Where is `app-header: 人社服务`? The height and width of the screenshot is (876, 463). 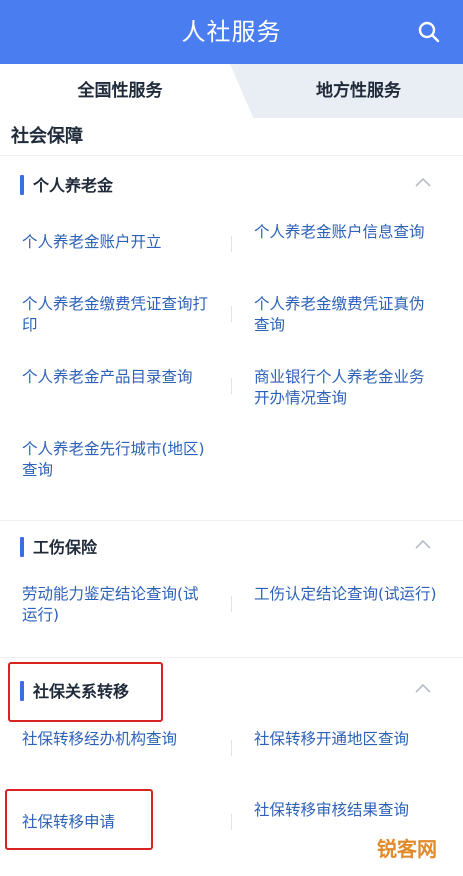
app-header: 人社服务 is located at coordinates (231, 32).